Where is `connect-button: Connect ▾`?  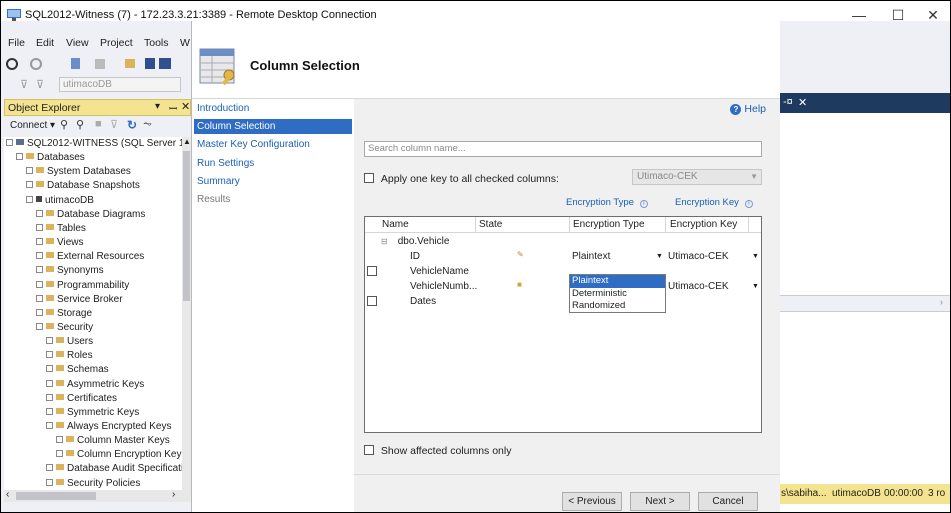
connect-button: Connect ▾ is located at coordinates (32, 125).